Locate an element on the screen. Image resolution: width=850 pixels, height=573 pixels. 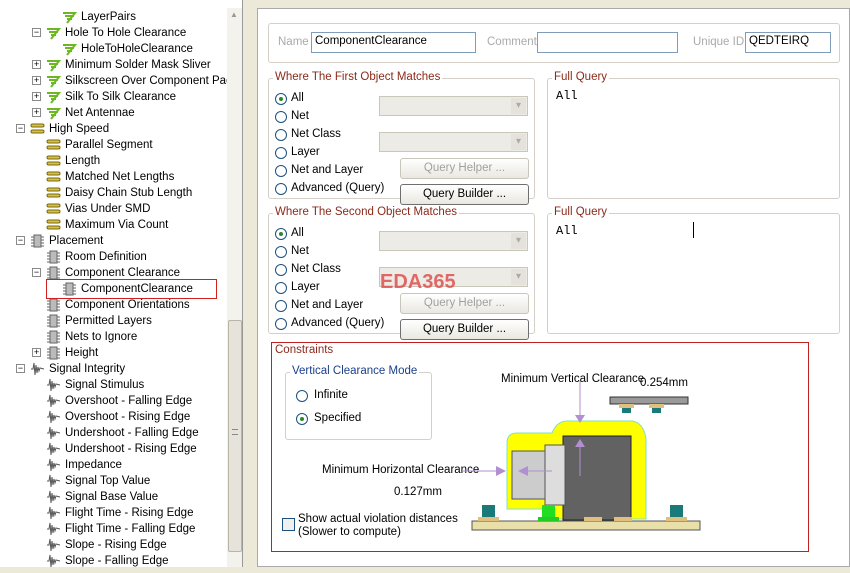
tree-item: Parallel Segment is located at coordinates (113, 145).